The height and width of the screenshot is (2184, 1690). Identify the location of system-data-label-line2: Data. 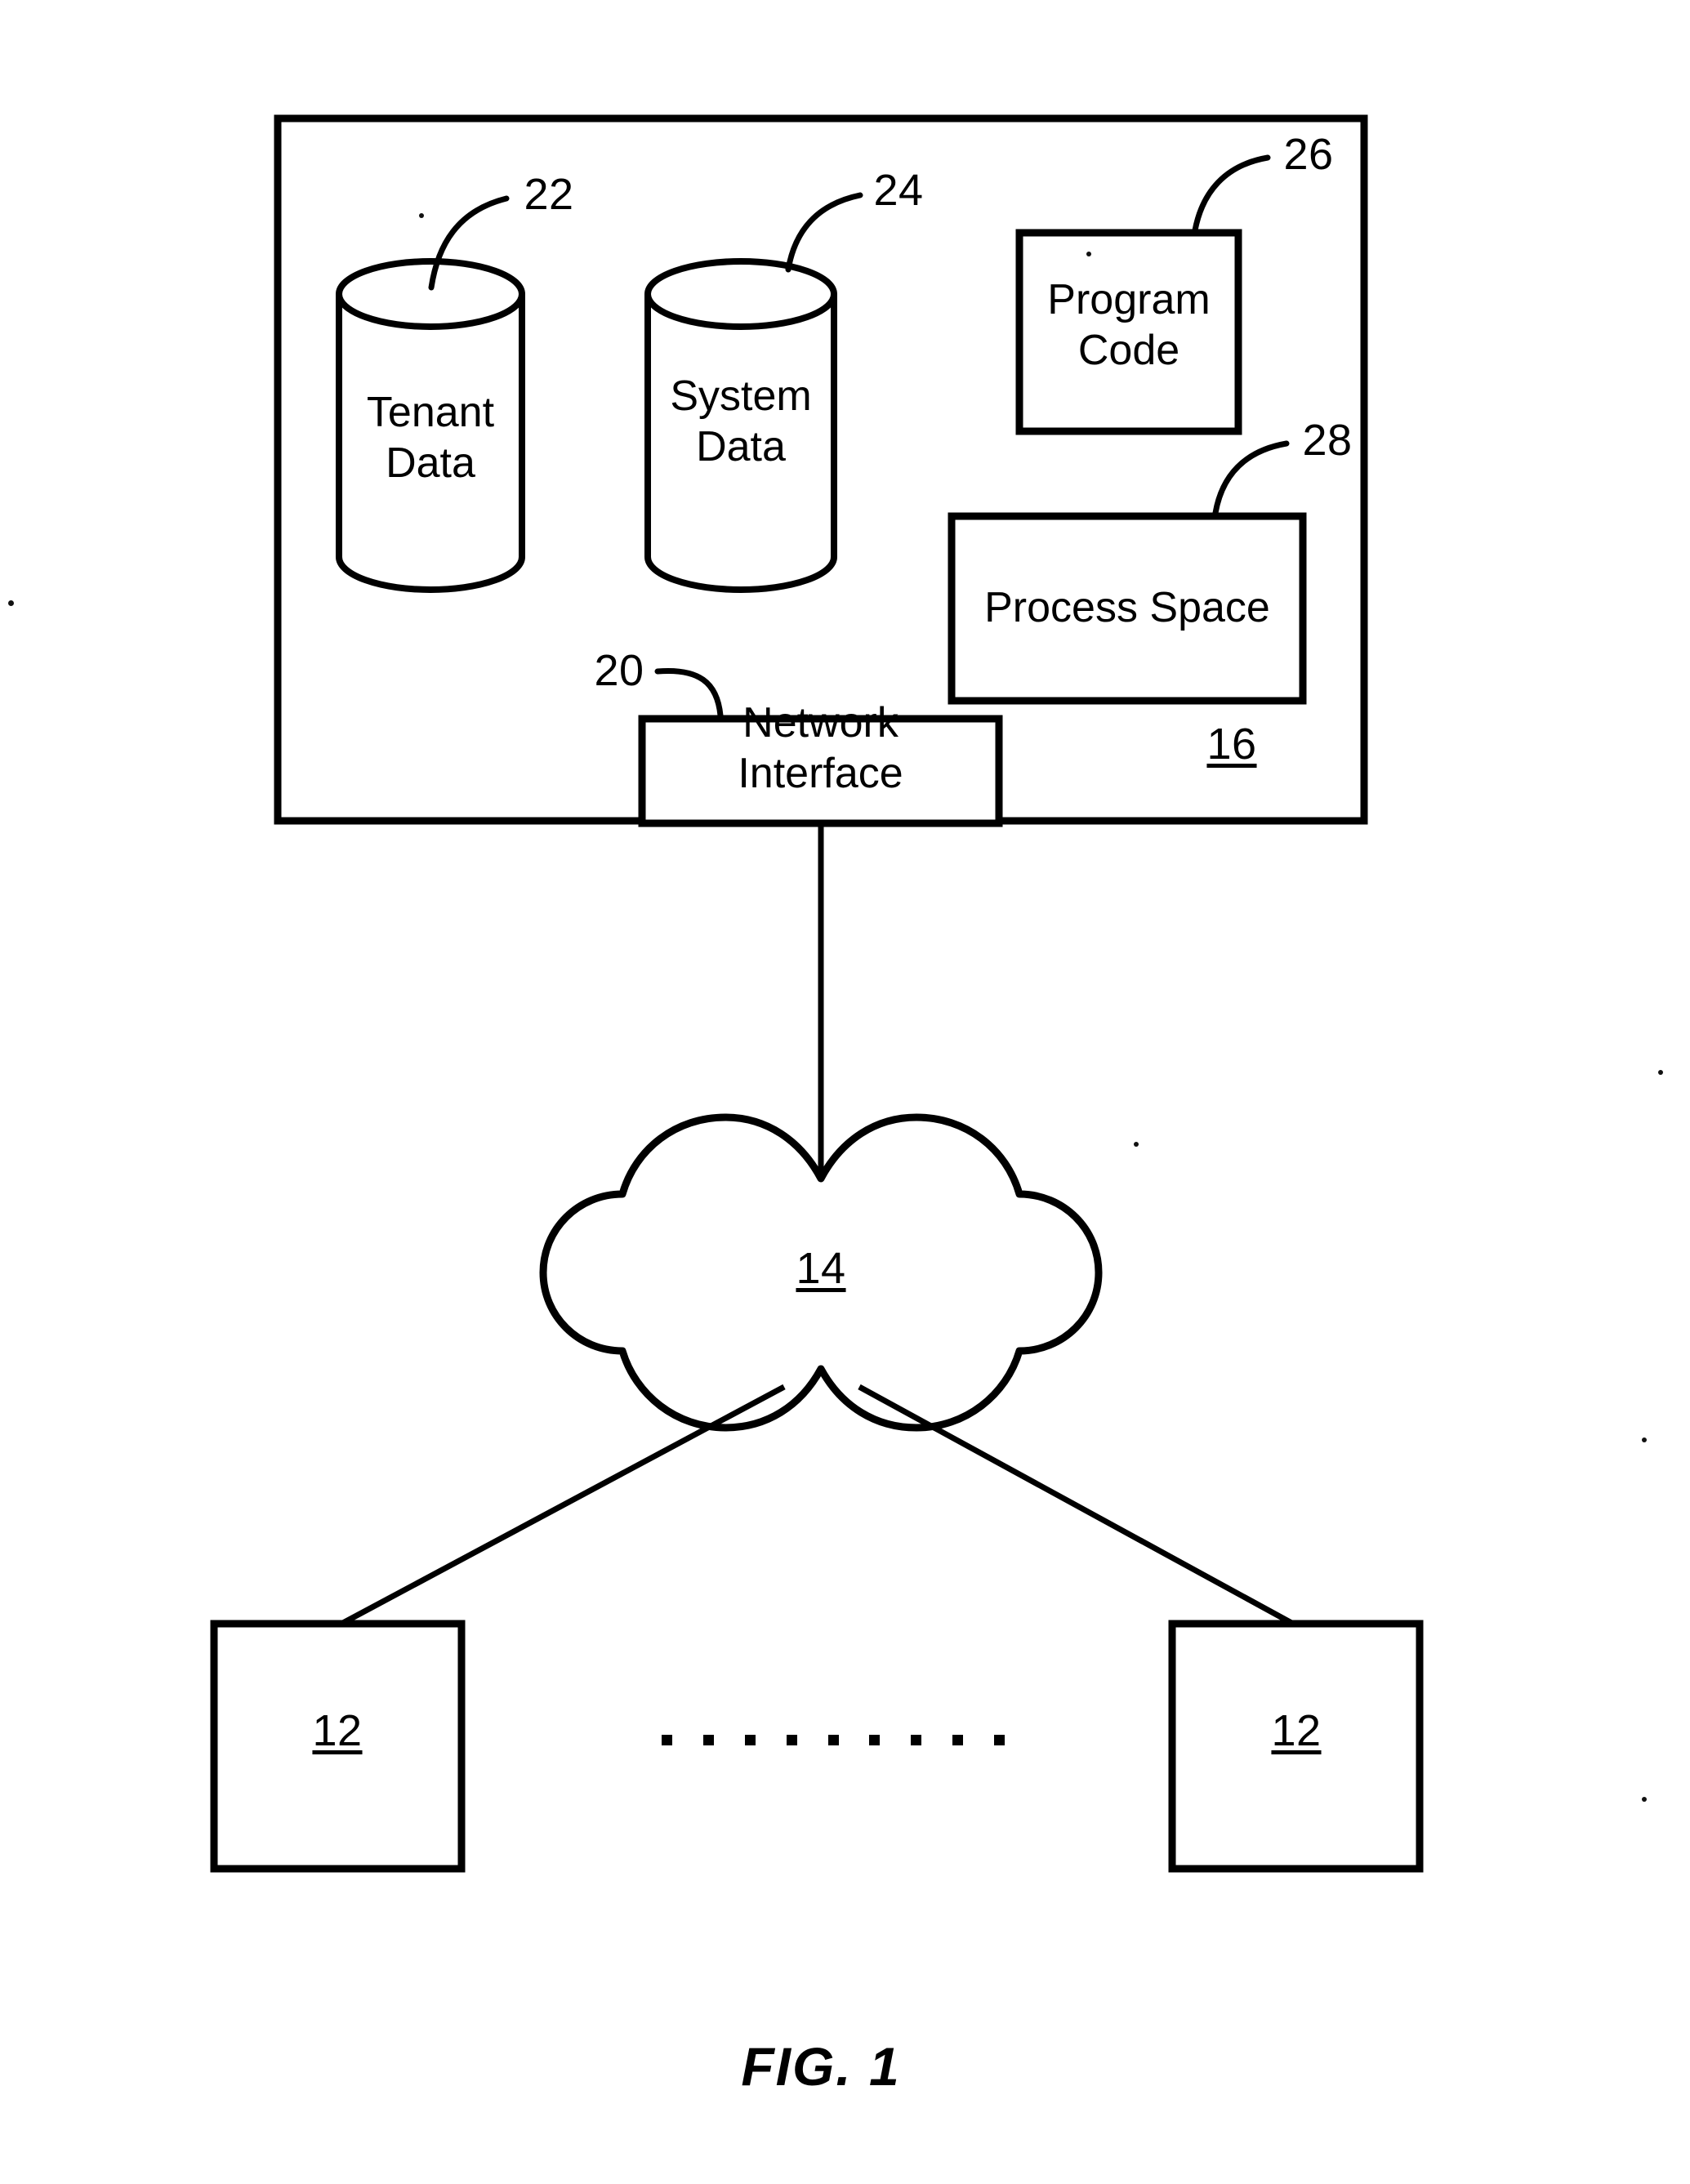
(741, 446).